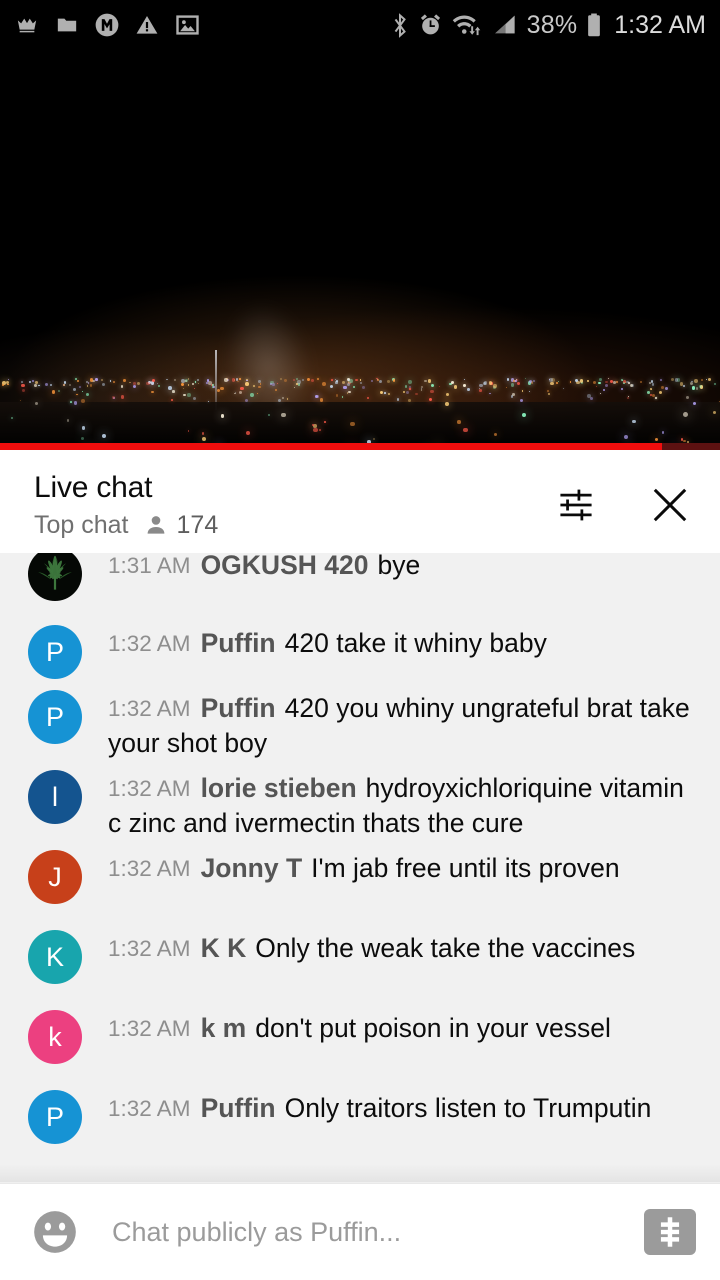  I want to click on chat-message-author: OGKUSH 420, so click(285, 566).